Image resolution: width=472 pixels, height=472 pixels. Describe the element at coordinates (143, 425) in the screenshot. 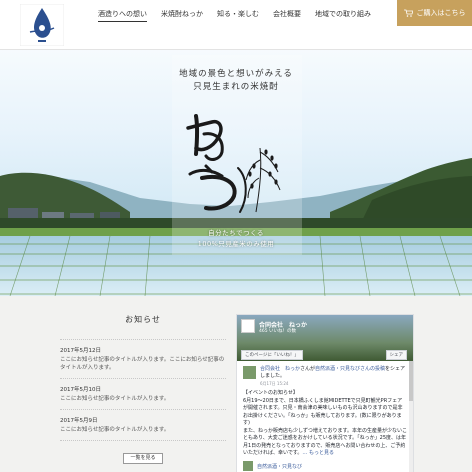

I see `news-item: 2017年5月9日 ここにお知らせ記事のタイトルが入ります。` at that location.